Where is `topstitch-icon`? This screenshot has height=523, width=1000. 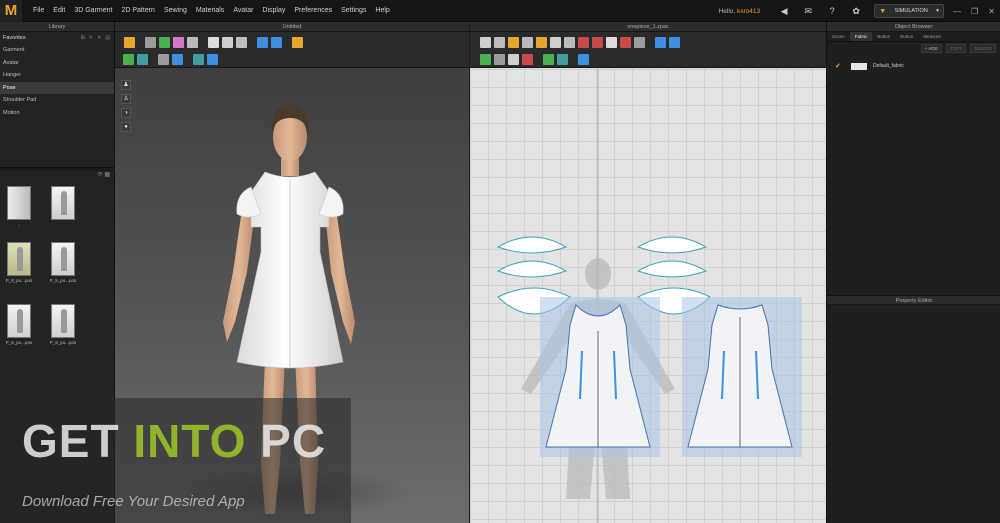
topstitch-icon is located at coordinates (562, 59).